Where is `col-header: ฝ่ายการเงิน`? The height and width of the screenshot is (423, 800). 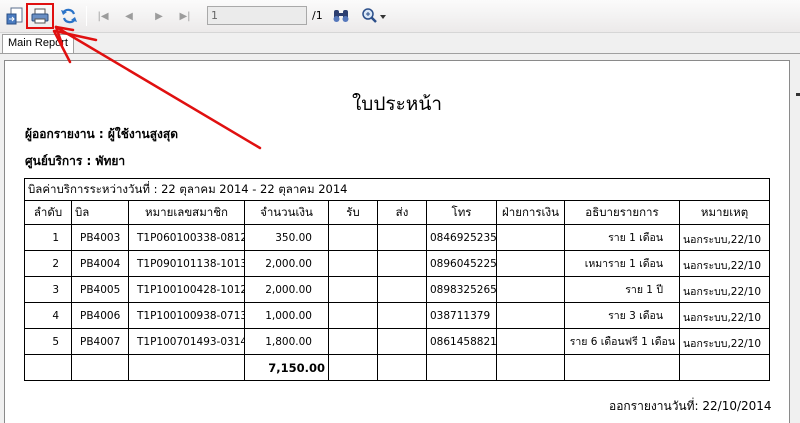 col-header: ฝ่ายการเงิน is located at coordinates (530, 212).